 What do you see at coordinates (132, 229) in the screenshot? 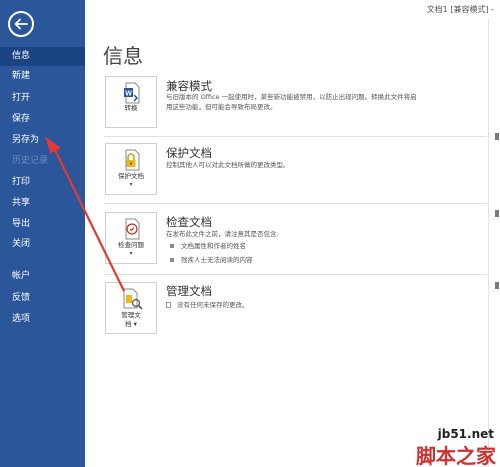
I see `inspect-document-icon` at bounding box center [132, 229].